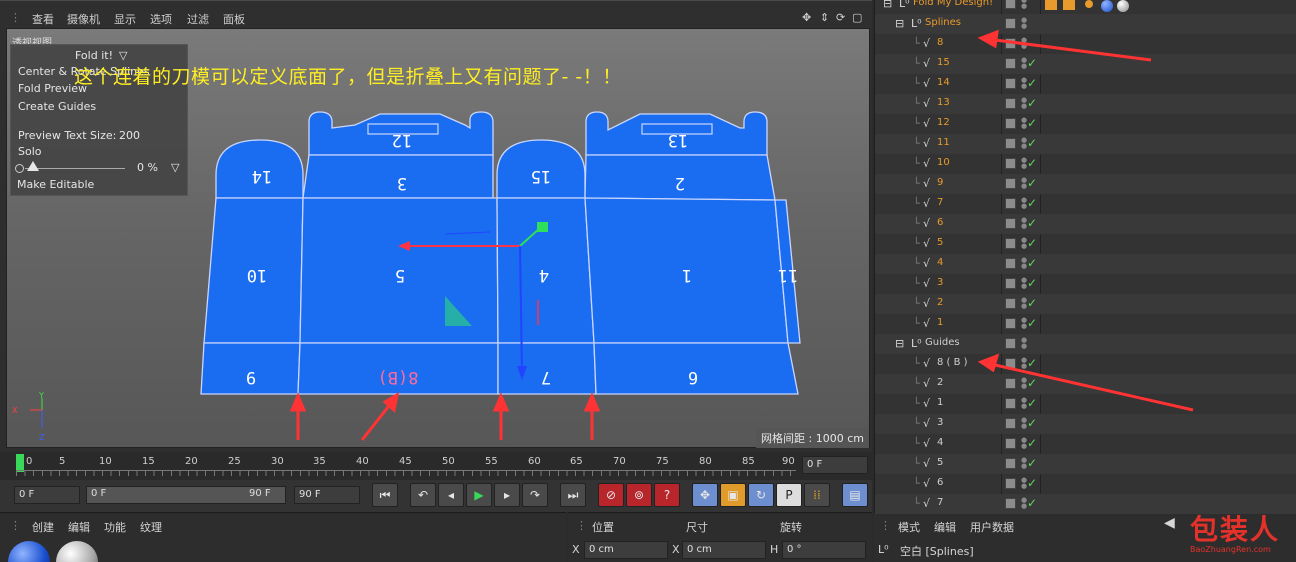 Image resolution: width=1296 pixels, height=562 pixels. I want to click on svg-text: Z, so click(42, 437).